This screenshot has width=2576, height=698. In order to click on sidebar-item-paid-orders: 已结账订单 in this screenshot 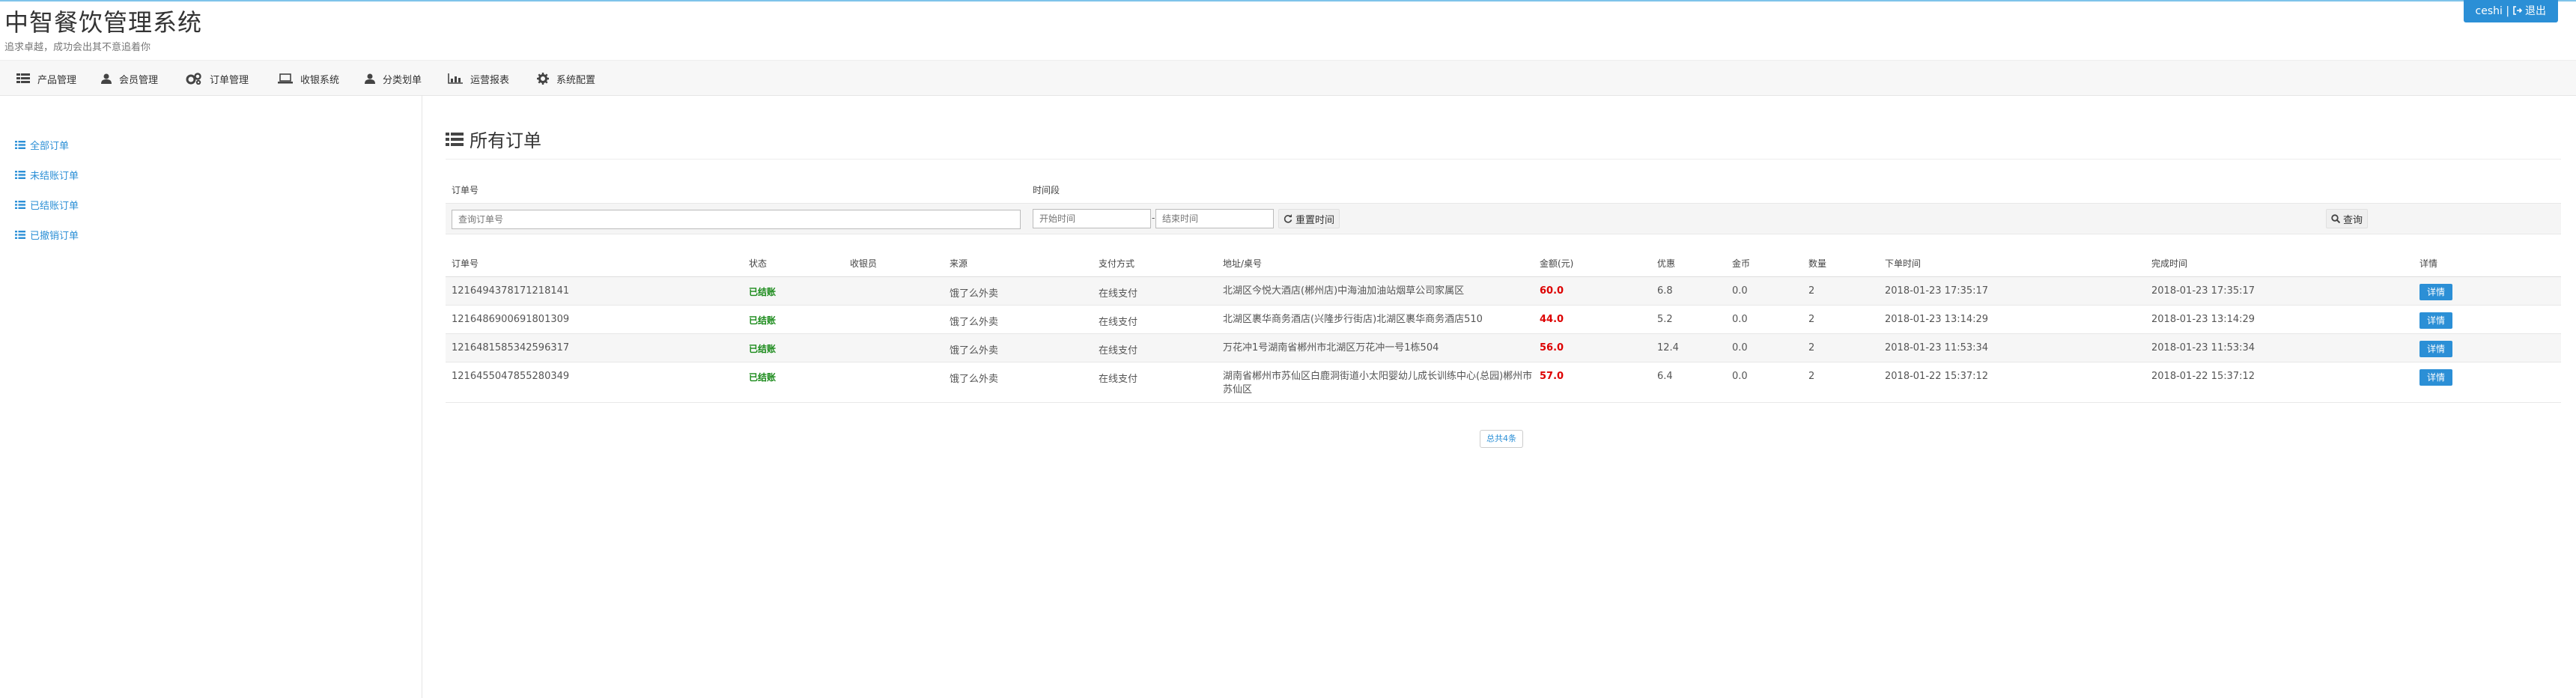, I will do `click(47, 205)`.